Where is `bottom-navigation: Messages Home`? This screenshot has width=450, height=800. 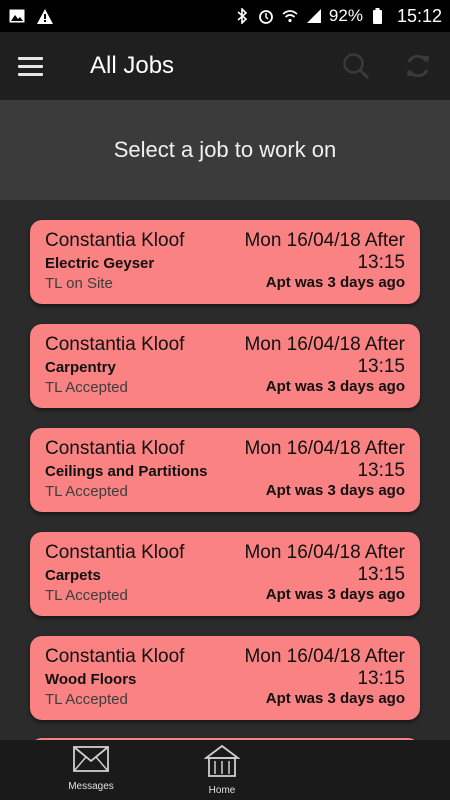
bottom-navigation: Messages Home is located at coordinates (225, 770).